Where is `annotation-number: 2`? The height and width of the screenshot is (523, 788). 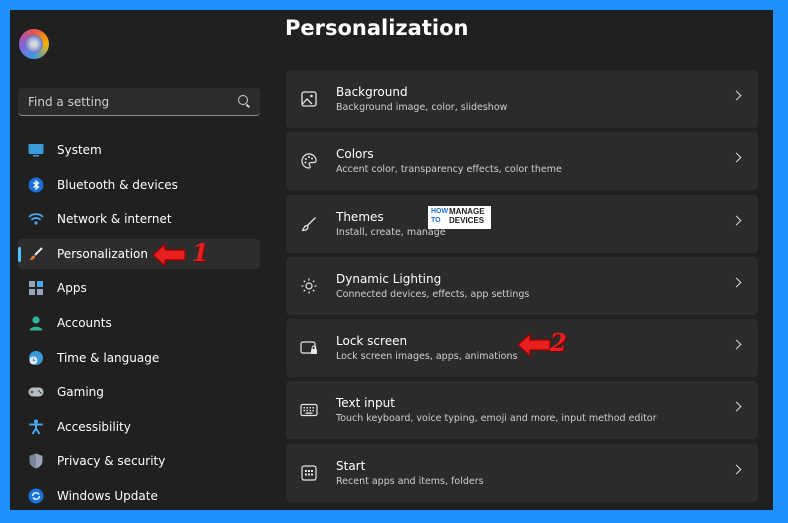
annotation-number: 2 is located at coordinates (558, 342).